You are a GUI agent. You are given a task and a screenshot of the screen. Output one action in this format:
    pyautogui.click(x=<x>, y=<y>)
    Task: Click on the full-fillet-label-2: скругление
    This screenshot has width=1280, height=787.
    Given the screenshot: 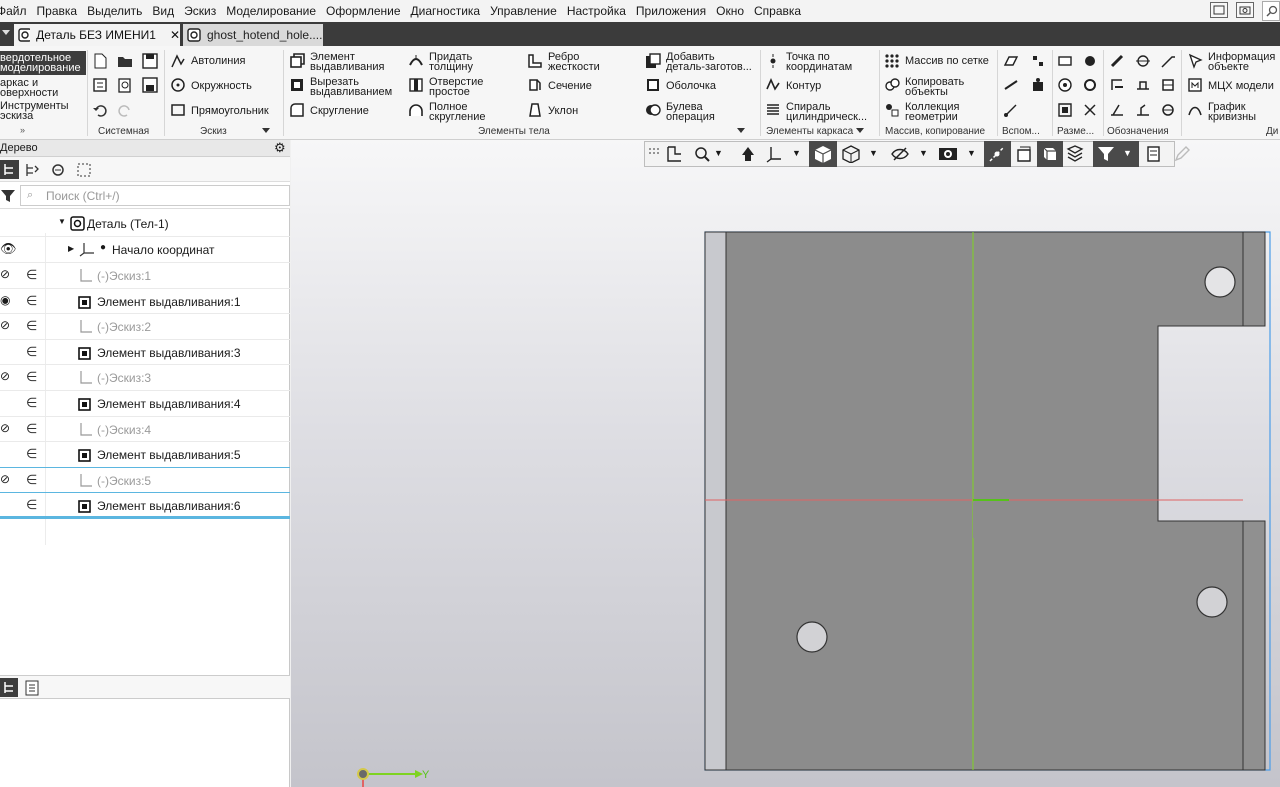 What is the action you would take?
    pyautogui.click(x=457, y=117)
    